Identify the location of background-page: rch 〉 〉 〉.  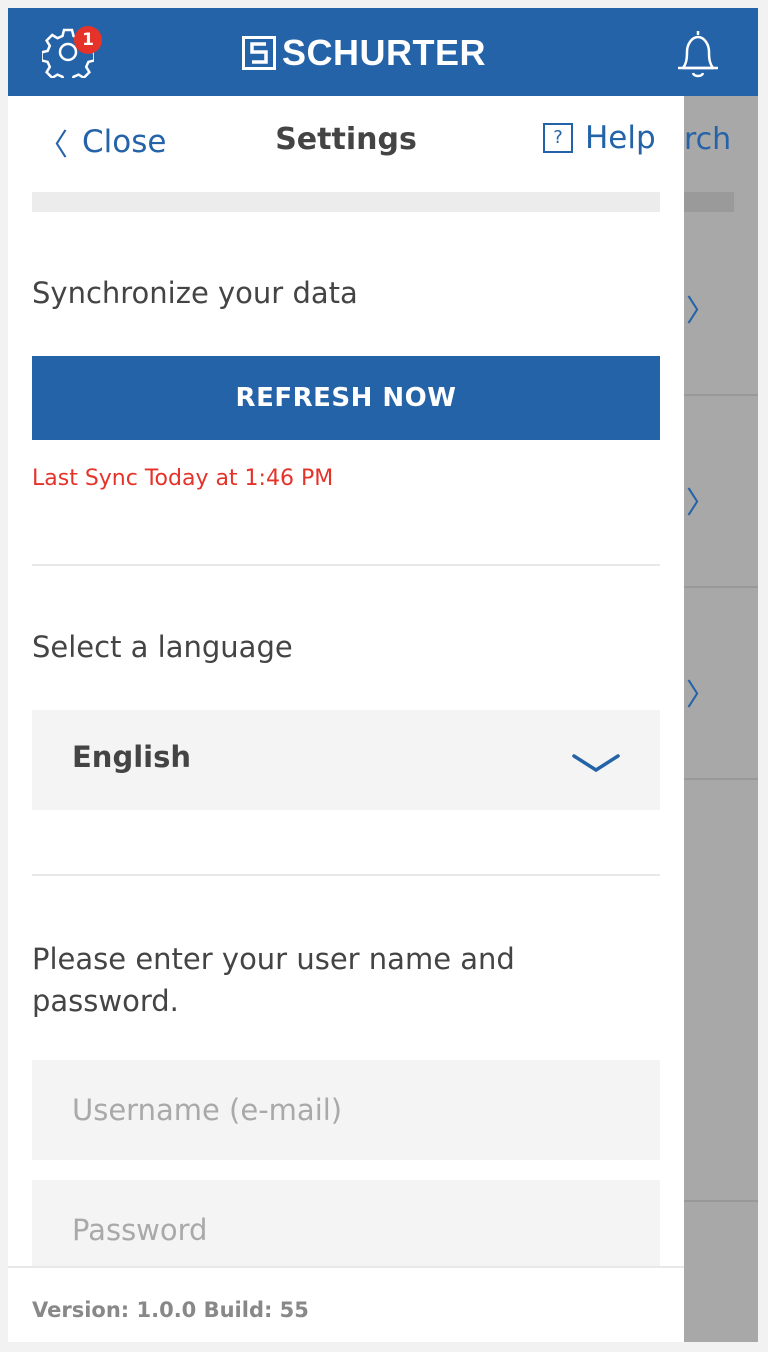
(721, 719).